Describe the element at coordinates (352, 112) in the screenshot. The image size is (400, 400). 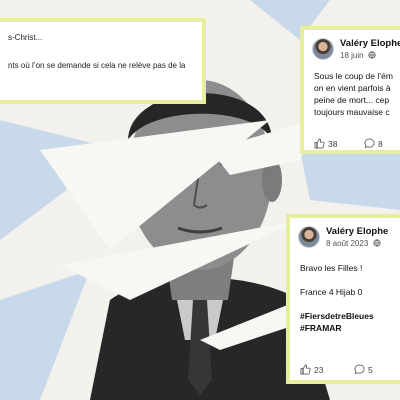
I see `post-body-line: toujours mauvaise c` at that location.